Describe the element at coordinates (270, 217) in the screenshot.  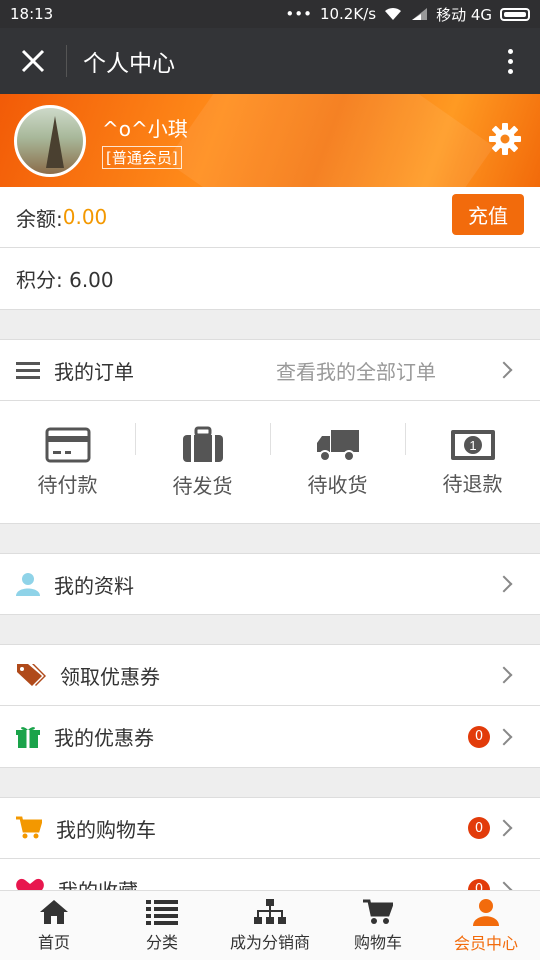
I see `balance-row: 余额: 0.00 充值` at that location.